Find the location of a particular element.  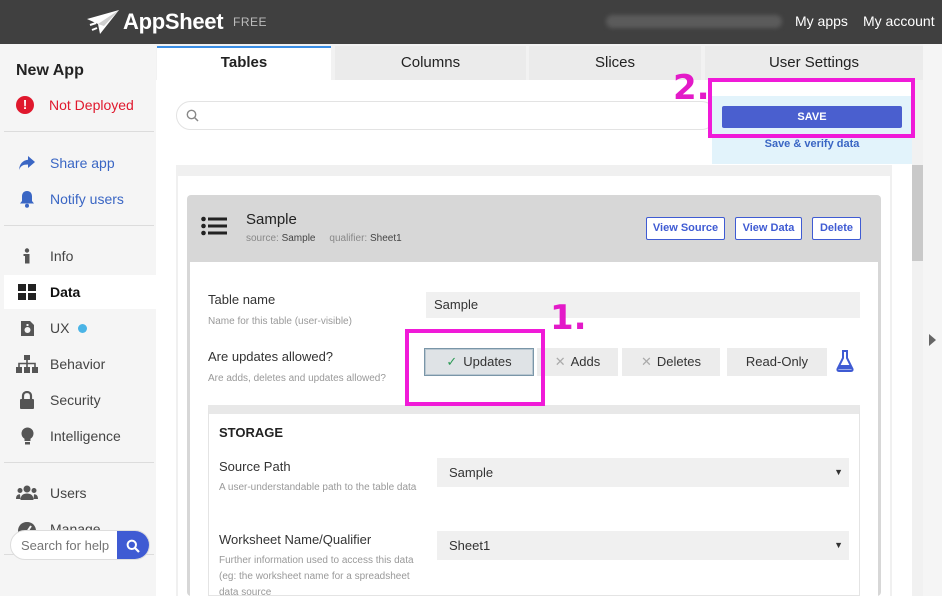

table-search-input is located at coordinates (455, 116).